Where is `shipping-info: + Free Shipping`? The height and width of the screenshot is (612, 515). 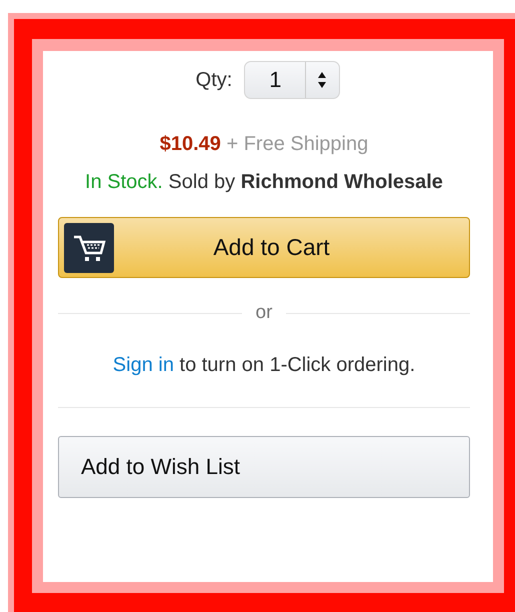 shipping-info: + Free Shipping is located at coordinates (296, 144).